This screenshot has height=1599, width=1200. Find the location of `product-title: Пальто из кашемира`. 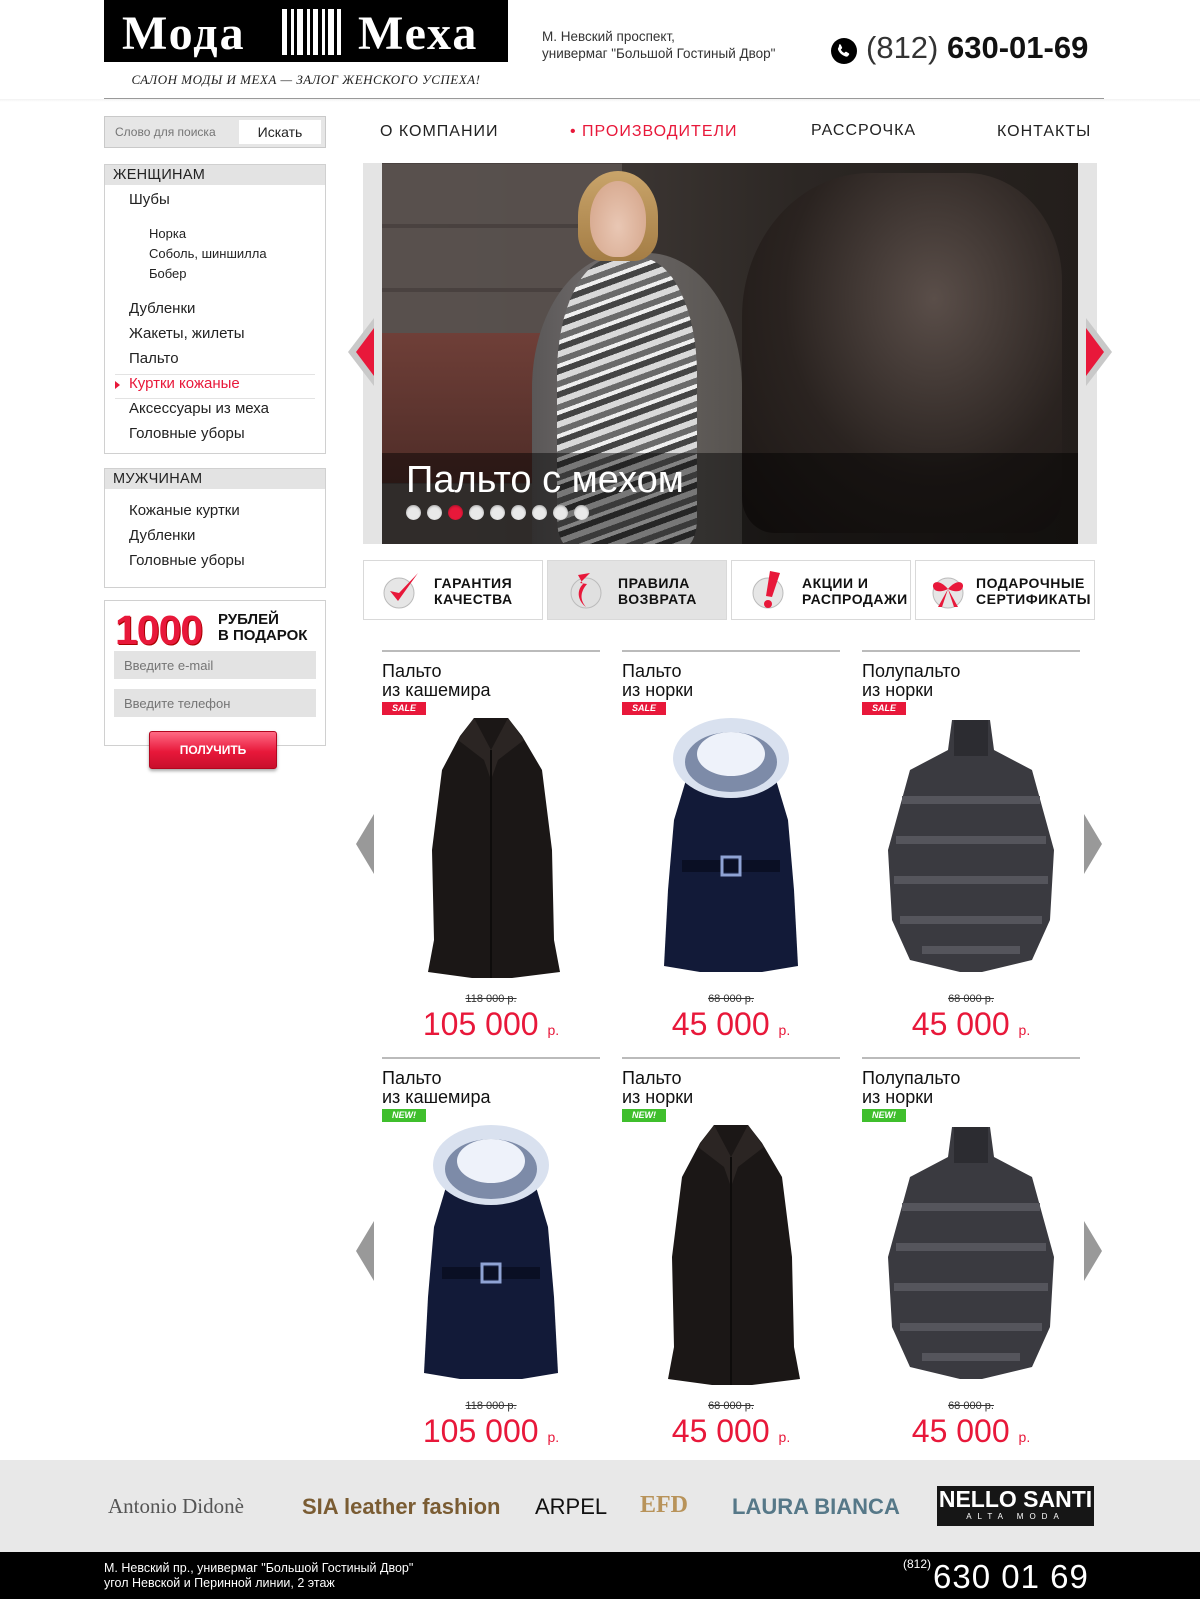

product-title: Пальто из кашемира is located at coordinates (436, 1087).